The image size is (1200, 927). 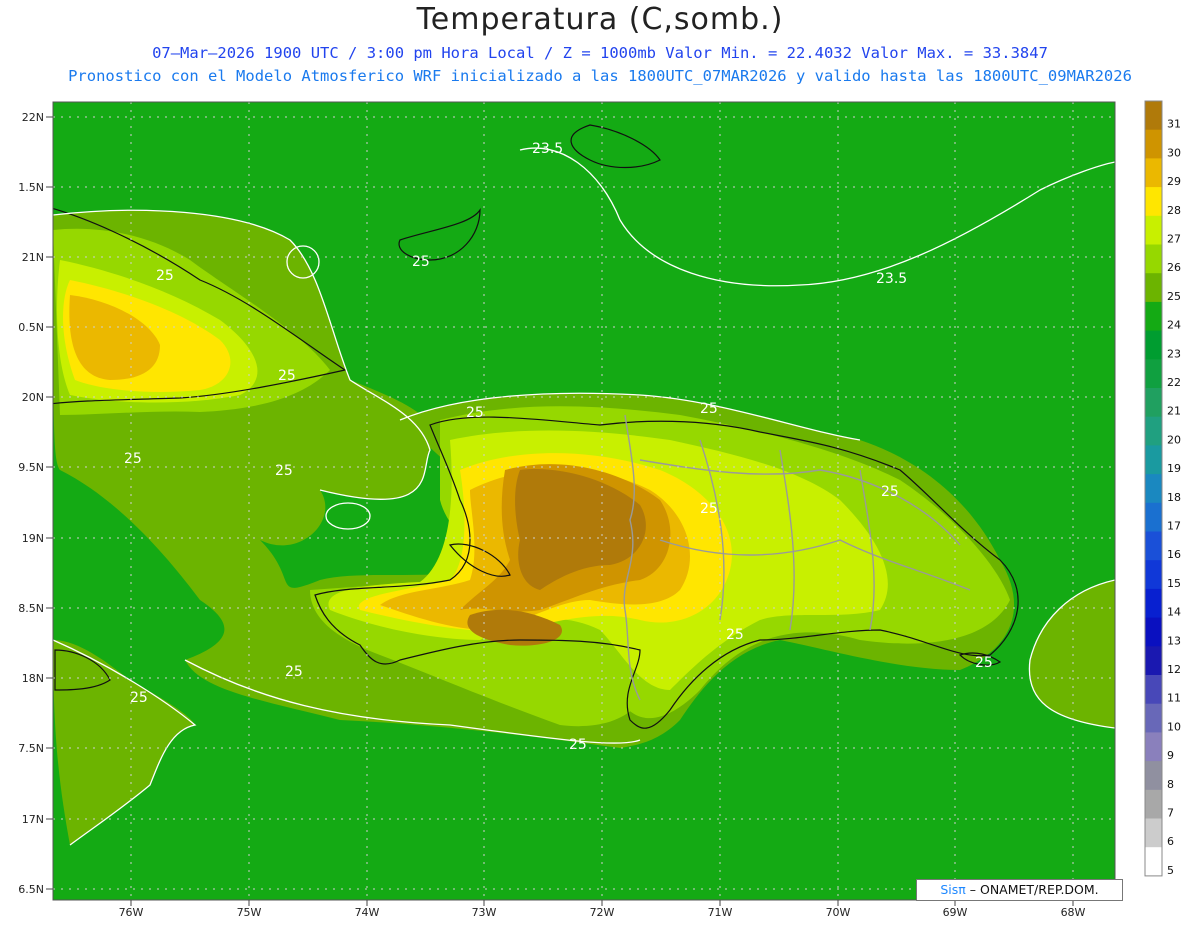 What do you see at coordinates (1174, 526) in the screenshot?
I see `colorbar-label: 17` at bounding box center [1174, 526].